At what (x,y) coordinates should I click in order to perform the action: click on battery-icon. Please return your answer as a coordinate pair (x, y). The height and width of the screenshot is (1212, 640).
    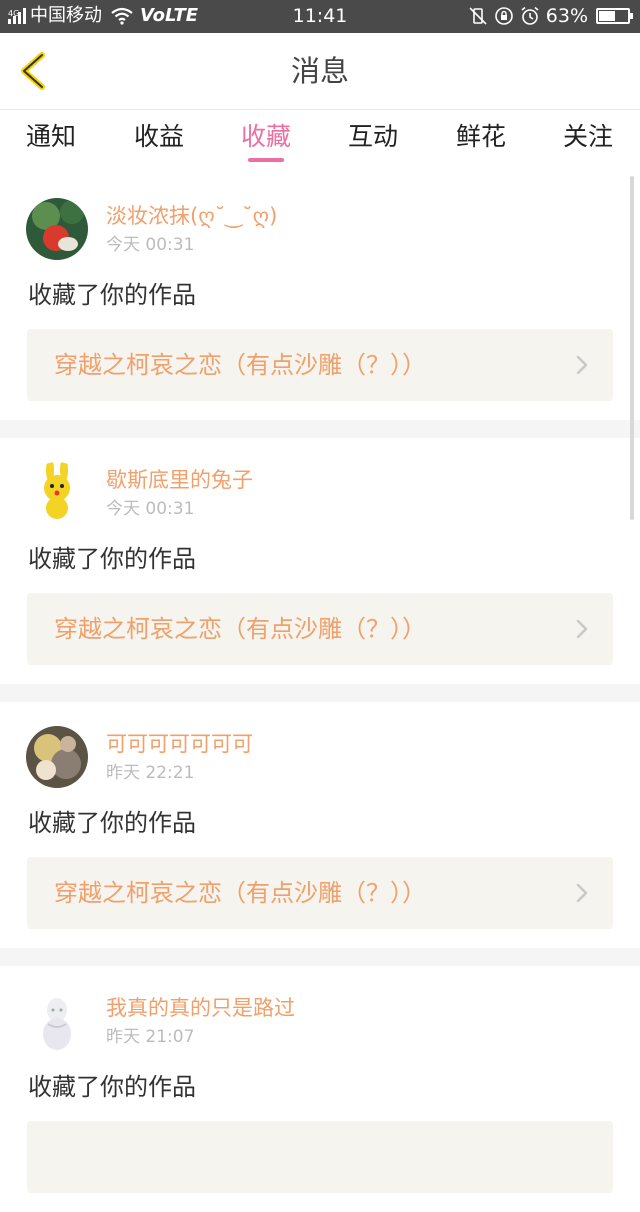
    Looking at the image, I should click on (614, 16).